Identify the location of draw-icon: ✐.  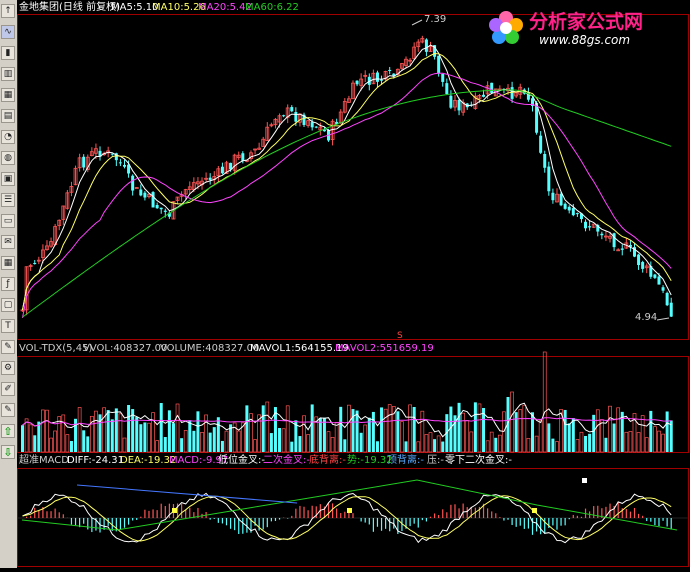
(8, 389).